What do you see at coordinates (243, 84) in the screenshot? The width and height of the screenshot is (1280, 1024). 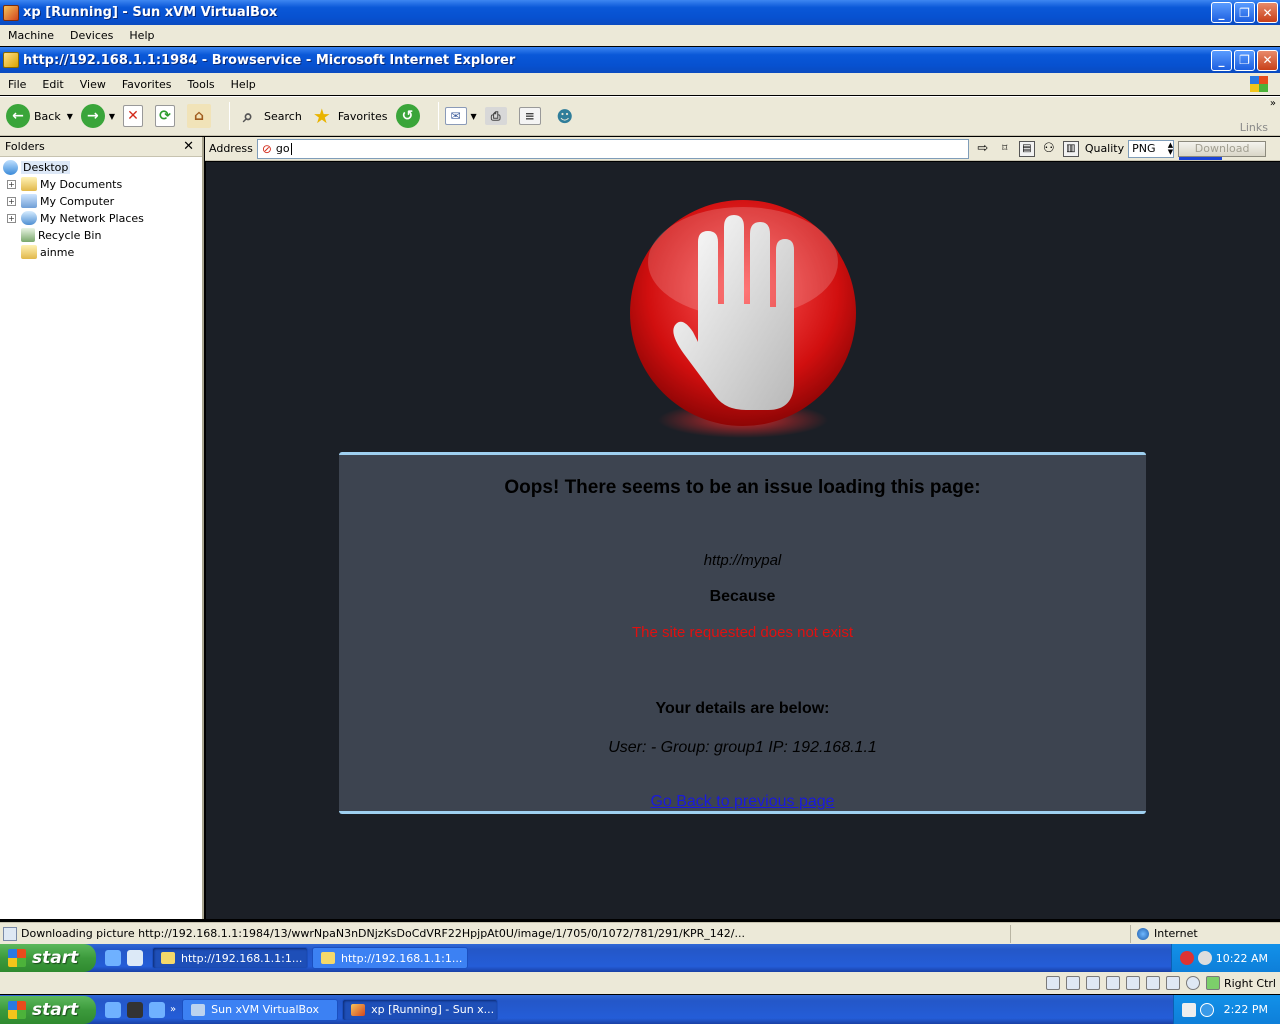 I see `ie-menu-help: Help` at bounding box center [243, 84].